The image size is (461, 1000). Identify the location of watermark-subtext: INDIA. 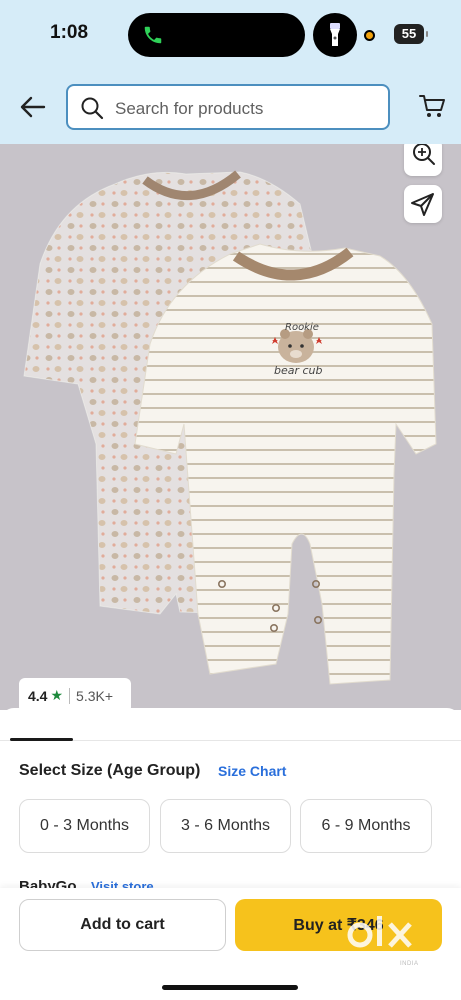
(409, 964).